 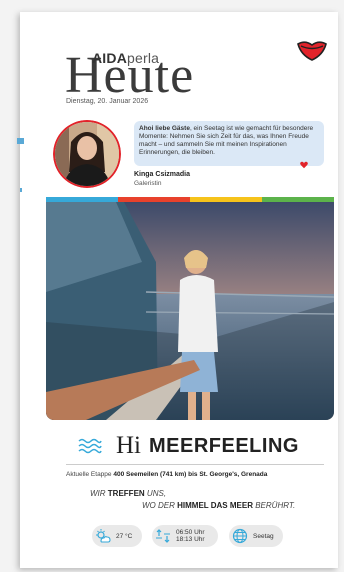 What do you see at coordinates (156, 493) in the screenshot?
I see `quote-part: UNS,` at bounding box center [156, 493].